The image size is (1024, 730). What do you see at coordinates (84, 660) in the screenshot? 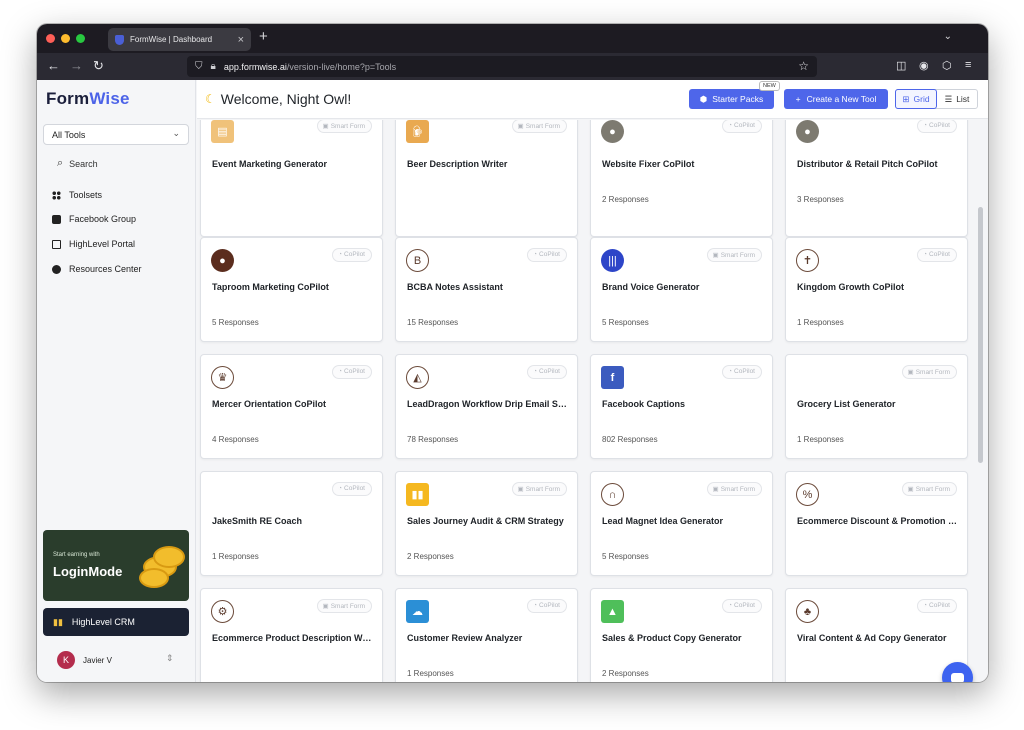
I see `user-menu: K Javier V` at bounding box center [84, 660].